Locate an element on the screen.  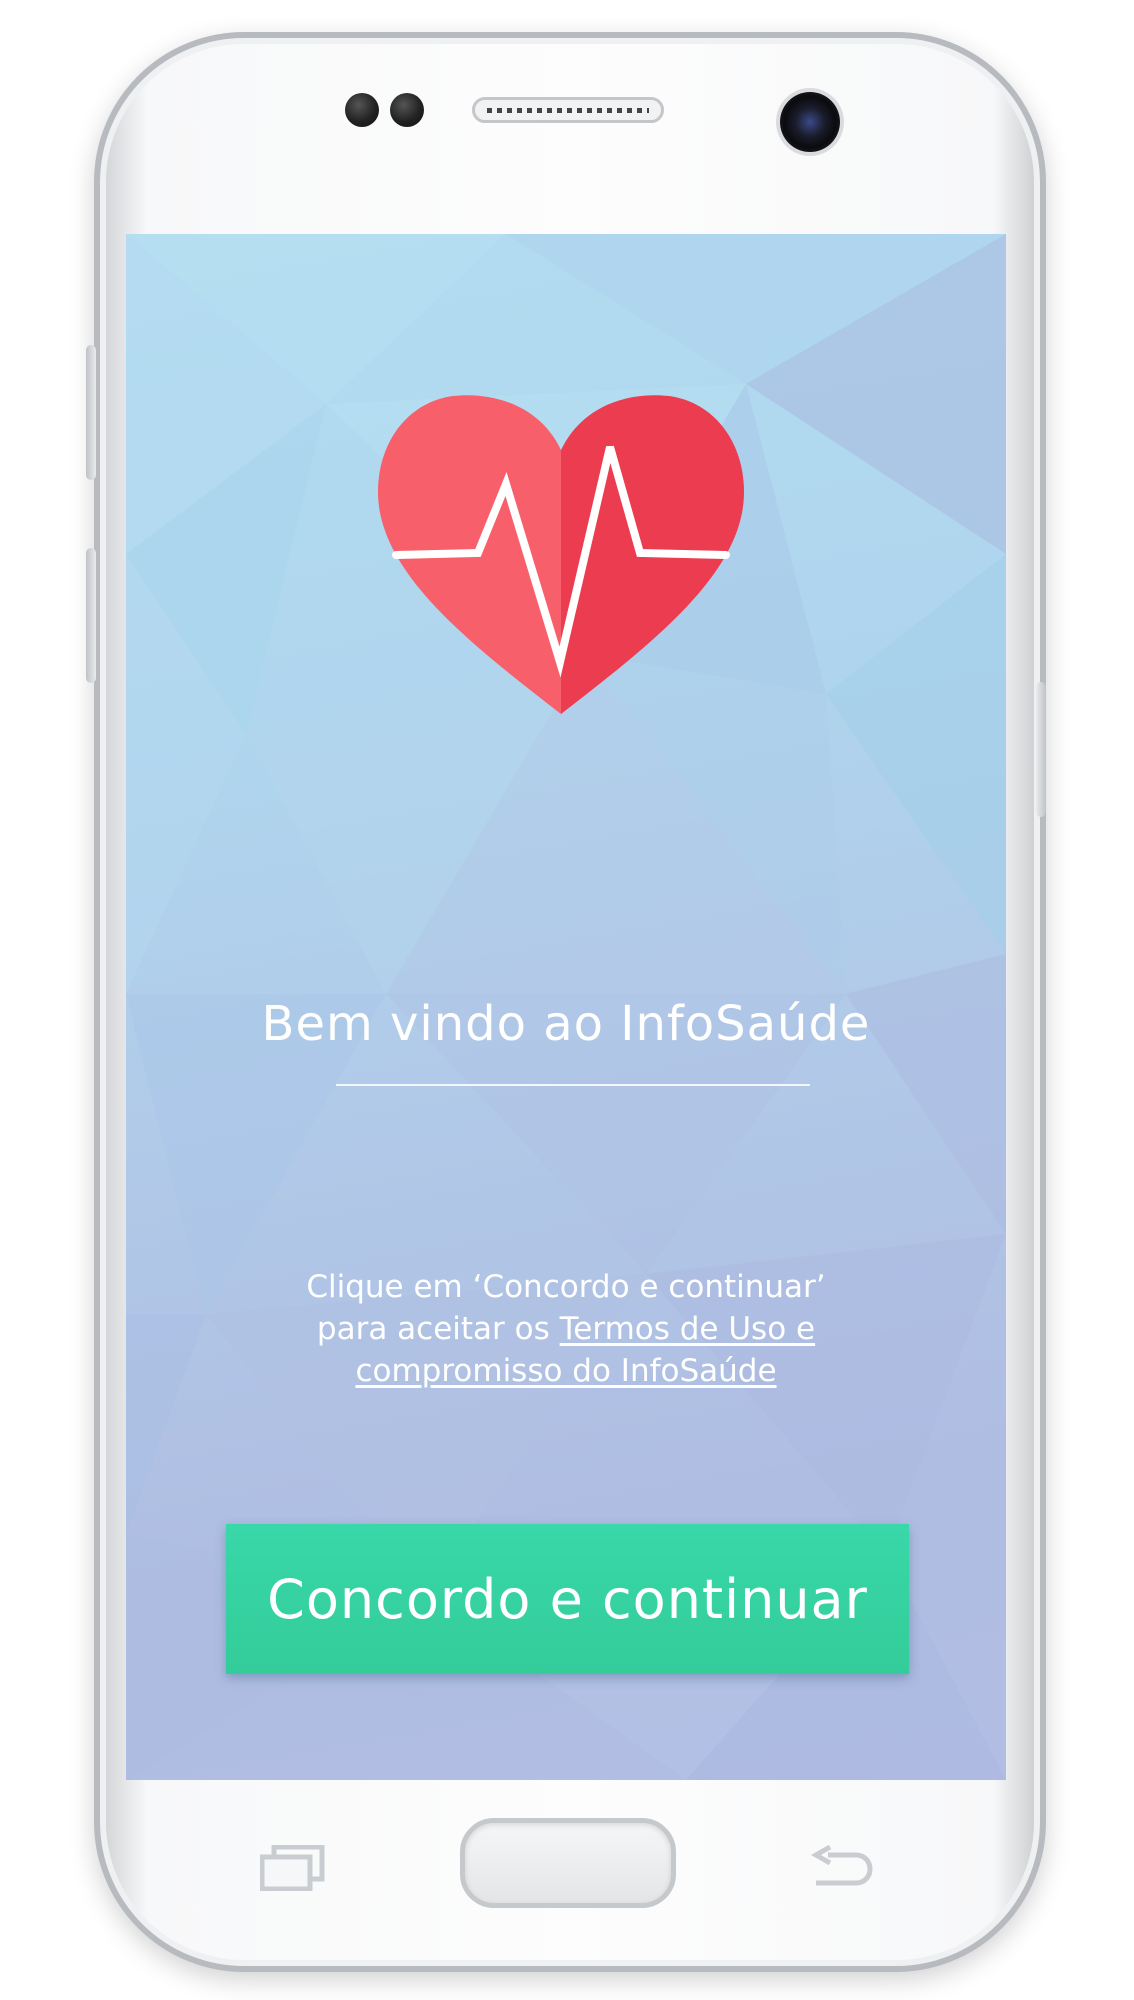
back-icon is located at coordinates (841, 1867).